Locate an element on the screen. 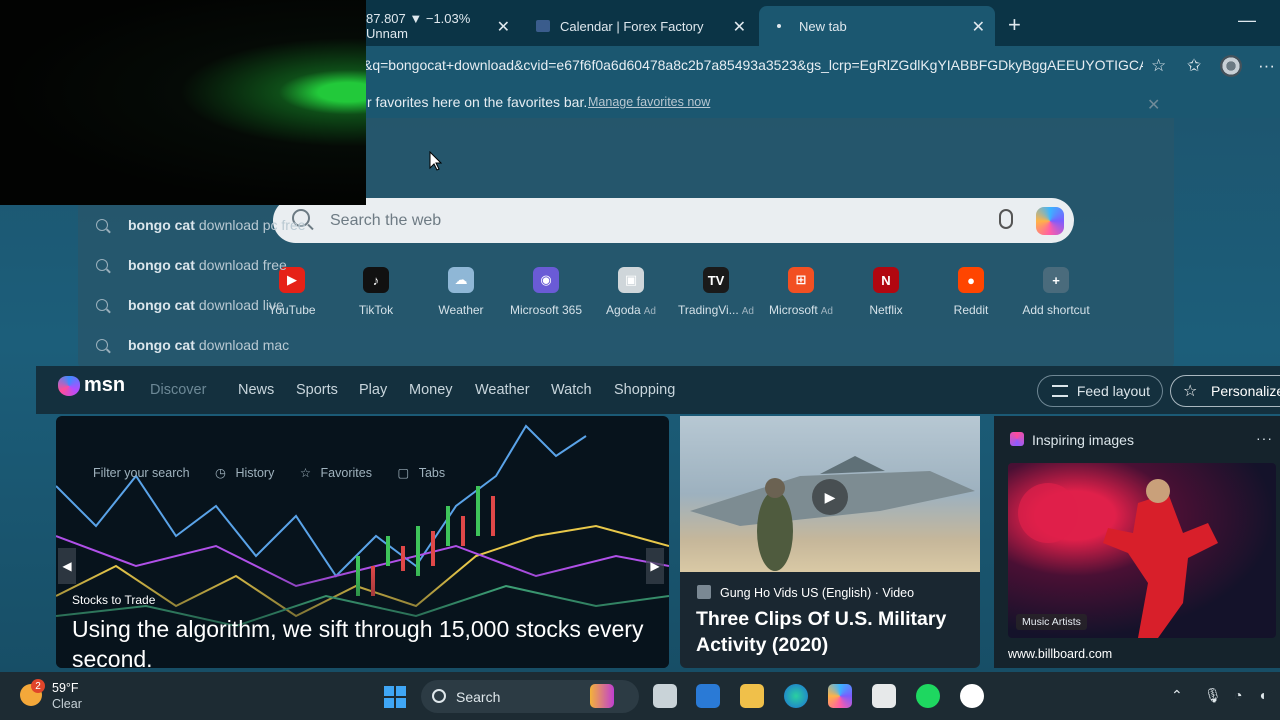 Image resolution: width=1280 pixels, height=720 pixels. source-icon is located at coordinates (704, 592).